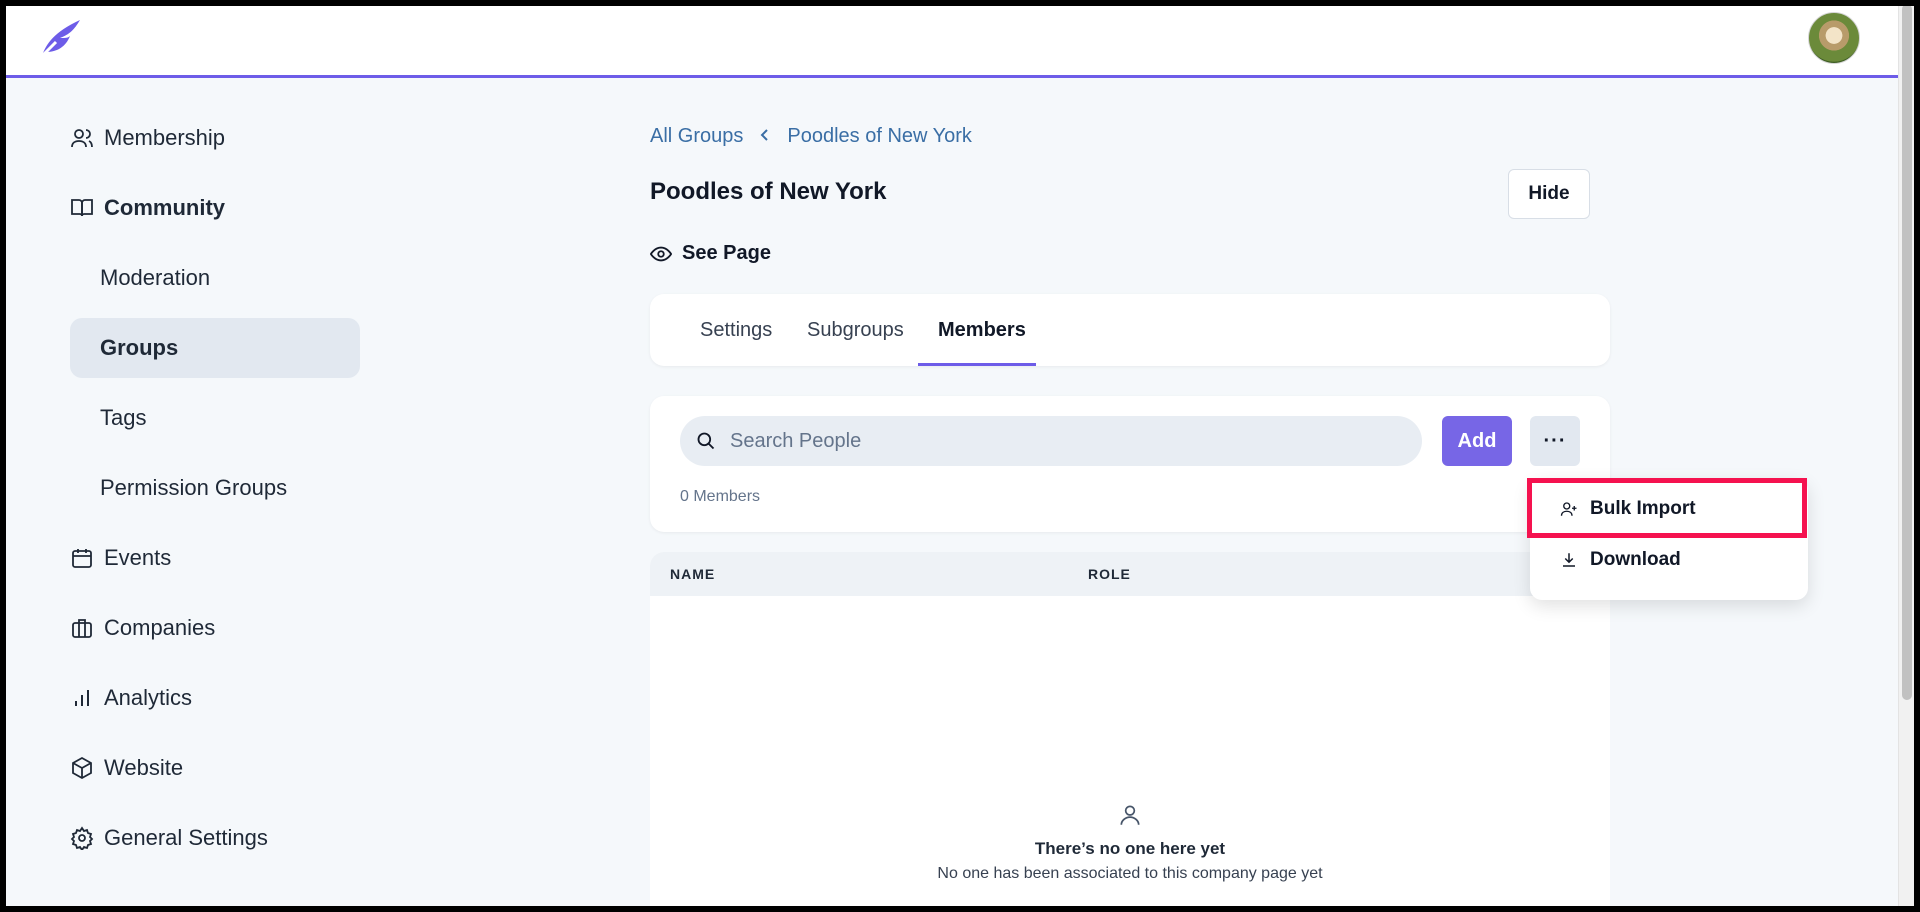 The height and width of the screenshot is (912, 1920). Describe the element at coordinates (215, 768) in the screenshot. I see `sidebar-item-website: Website` at that location.